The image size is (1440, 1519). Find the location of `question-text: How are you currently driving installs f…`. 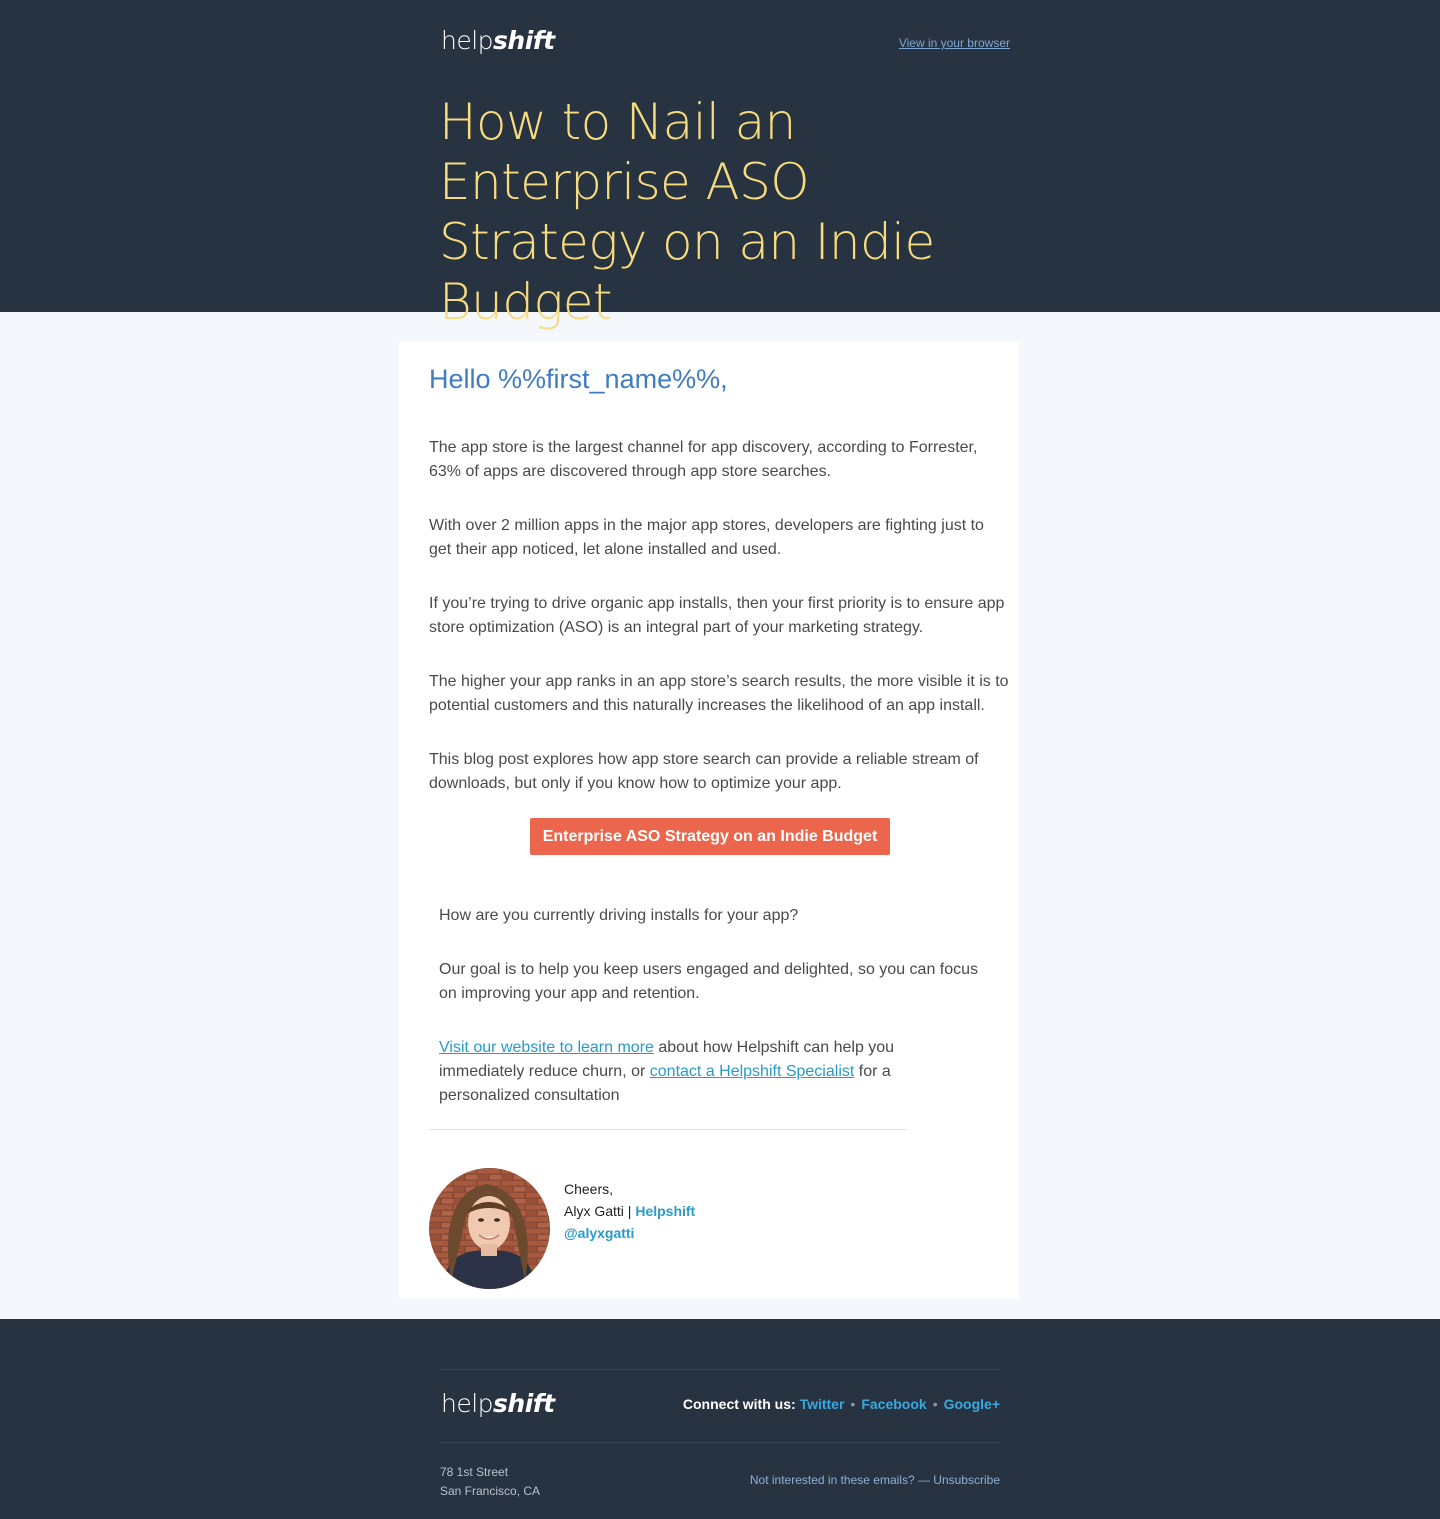

question-text: How are you currently driving installs f… is located at coordinates (619, 915).